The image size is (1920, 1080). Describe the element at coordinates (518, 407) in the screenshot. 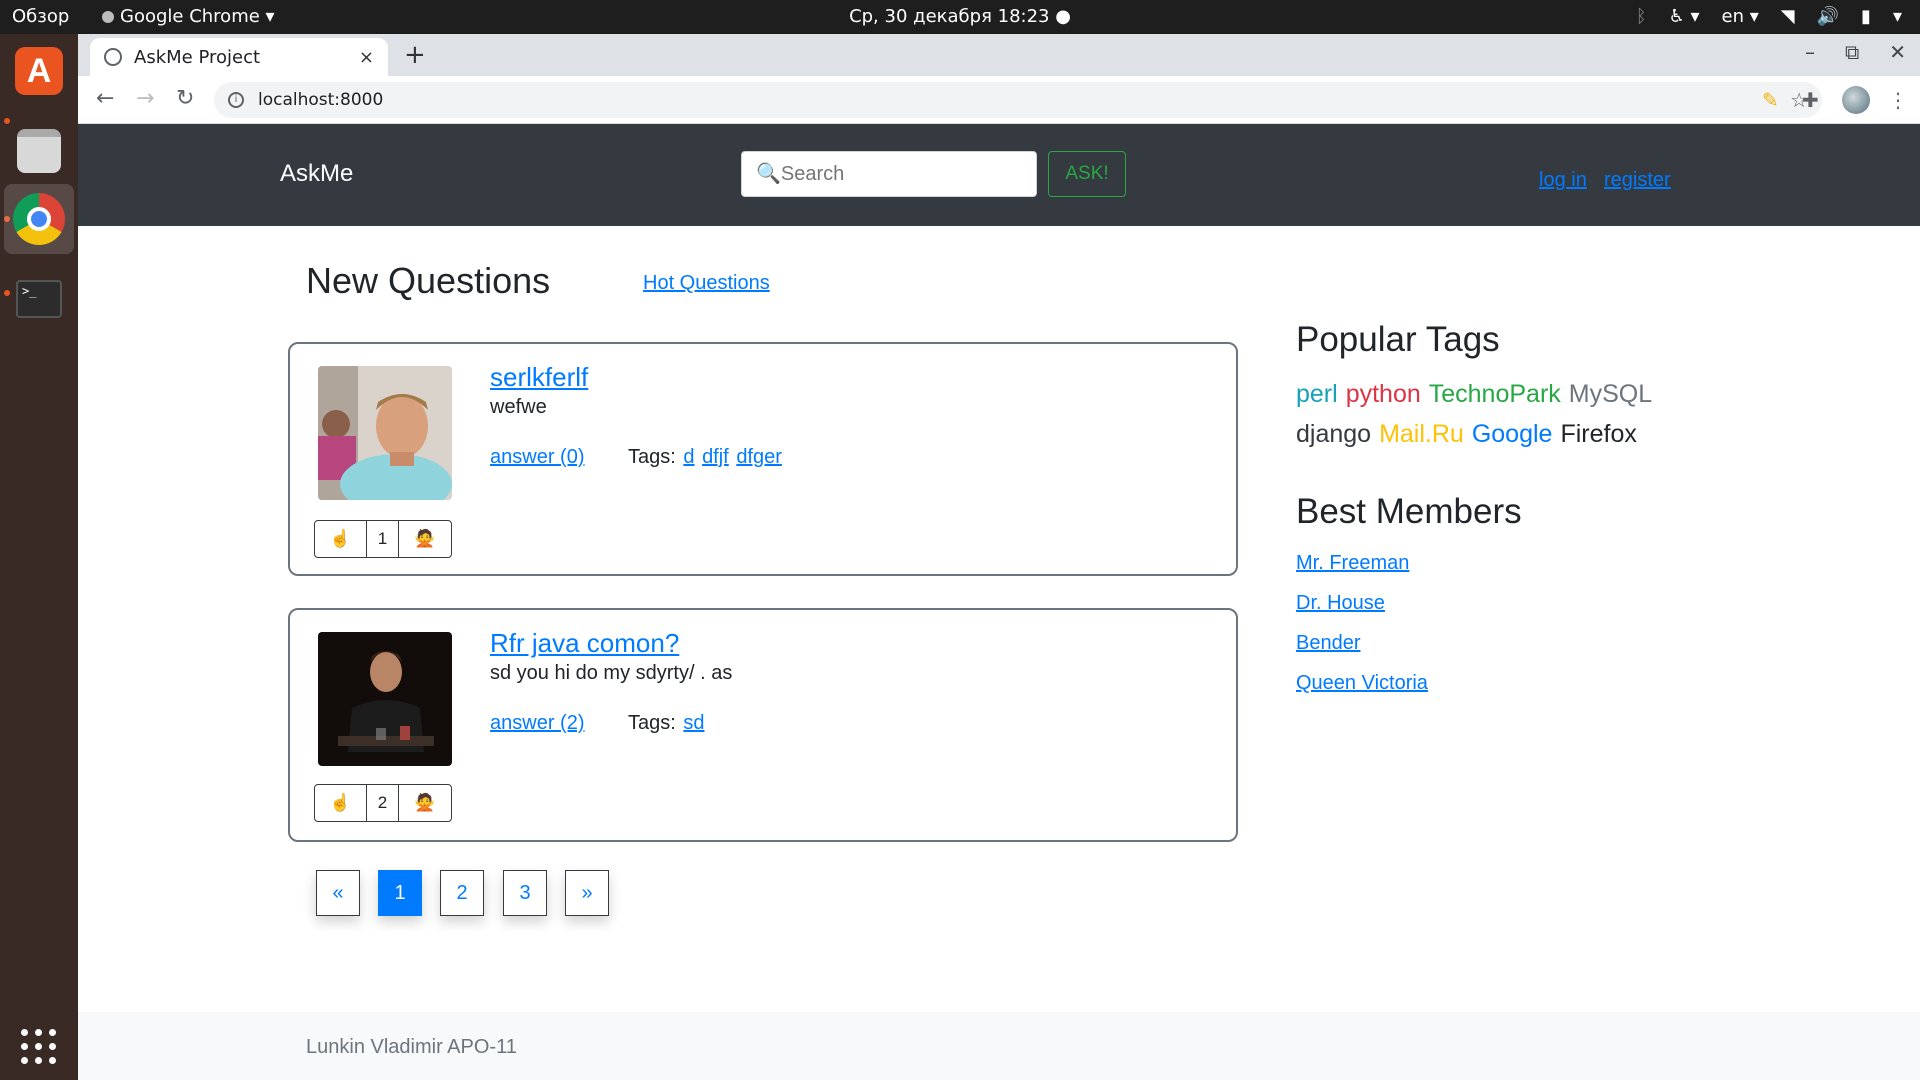

I see `question-text: wefwe` at that location.